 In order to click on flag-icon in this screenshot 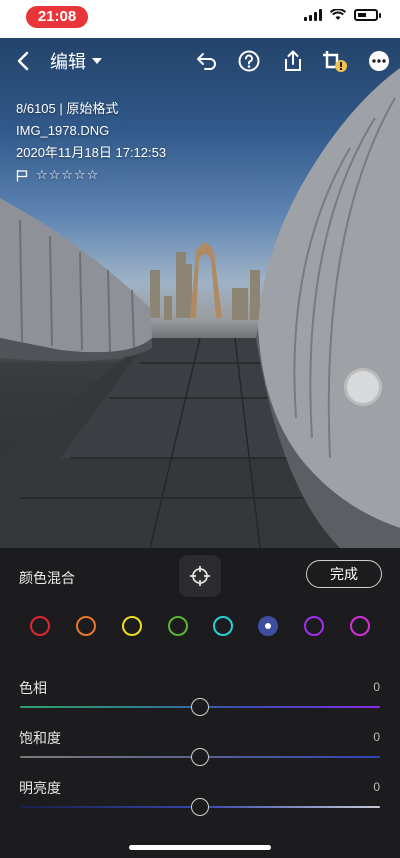, I will do `click(22, 175)`.